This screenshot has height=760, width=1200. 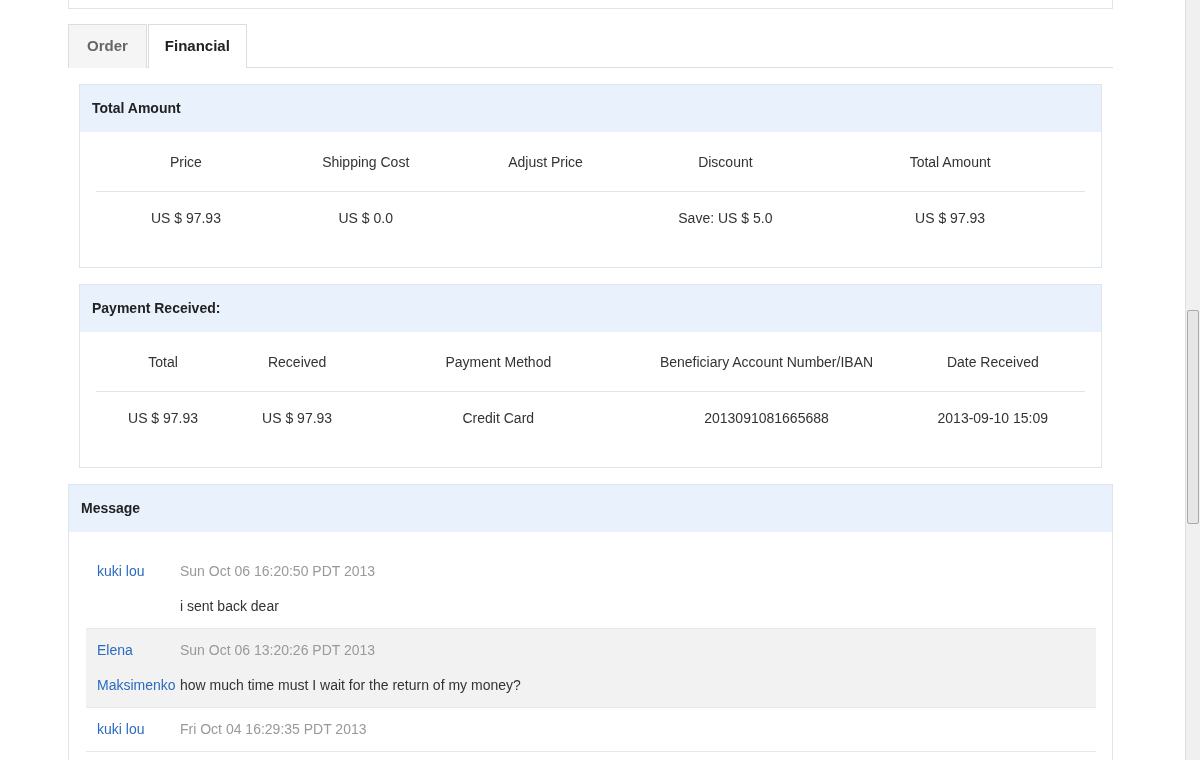 What do you see at coordinates (278, 570) in the screenshot?
I see `message-time: Sun Oct 06 16:20:50 PDT 2013` at bounding box center [278, 570].